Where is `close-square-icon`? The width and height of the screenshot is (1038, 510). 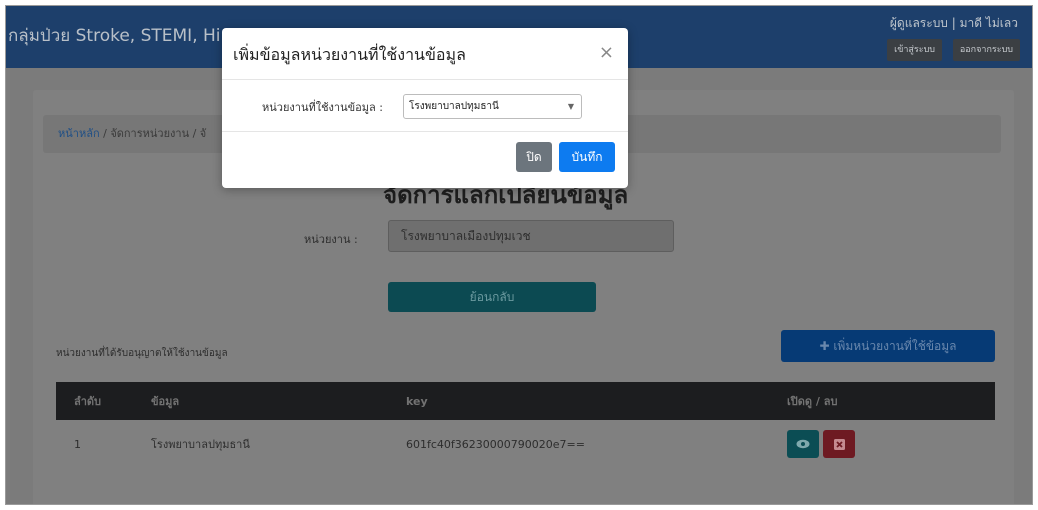 close-square-icon is located at coordinates (839, 444).